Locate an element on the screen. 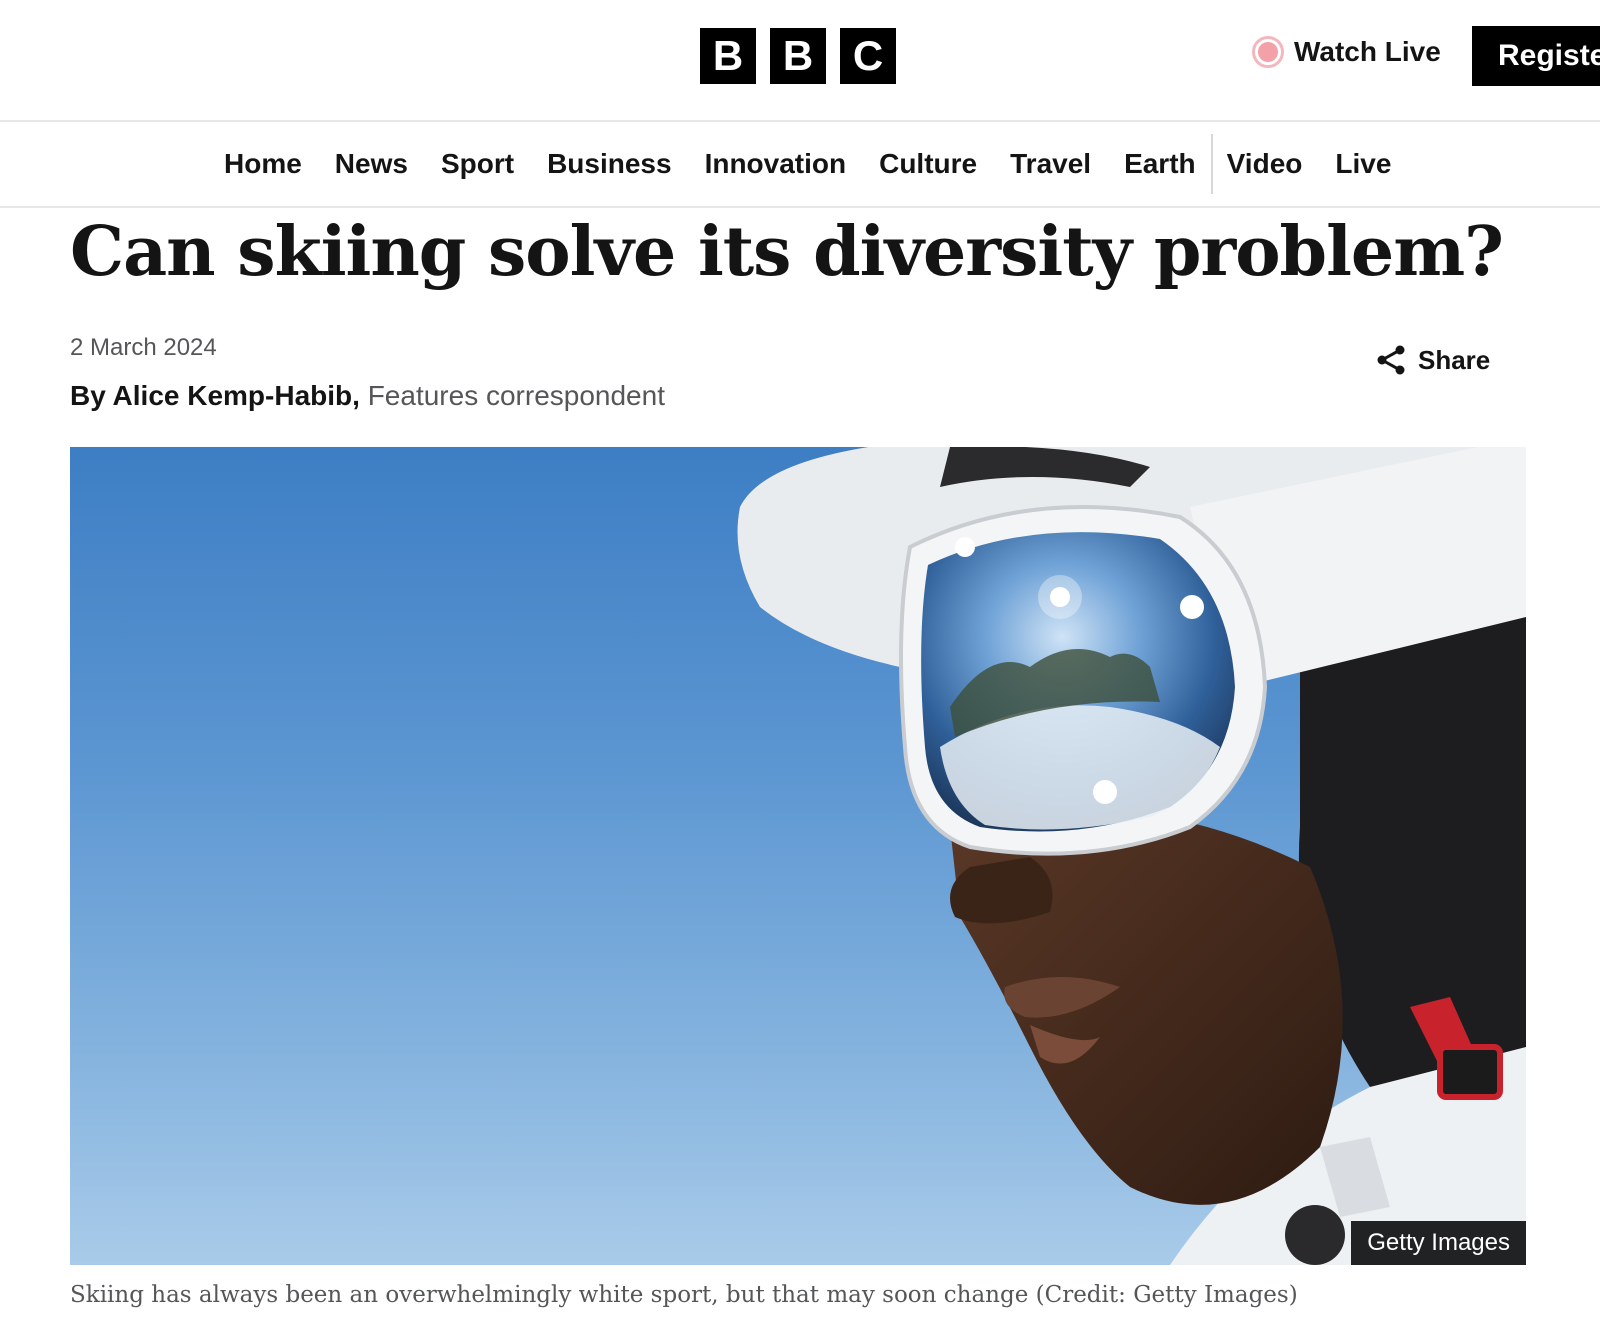 The height and width of the screenshot is (1330, 1600). nav-item-video: Video is located at coordinates (1265, 164).